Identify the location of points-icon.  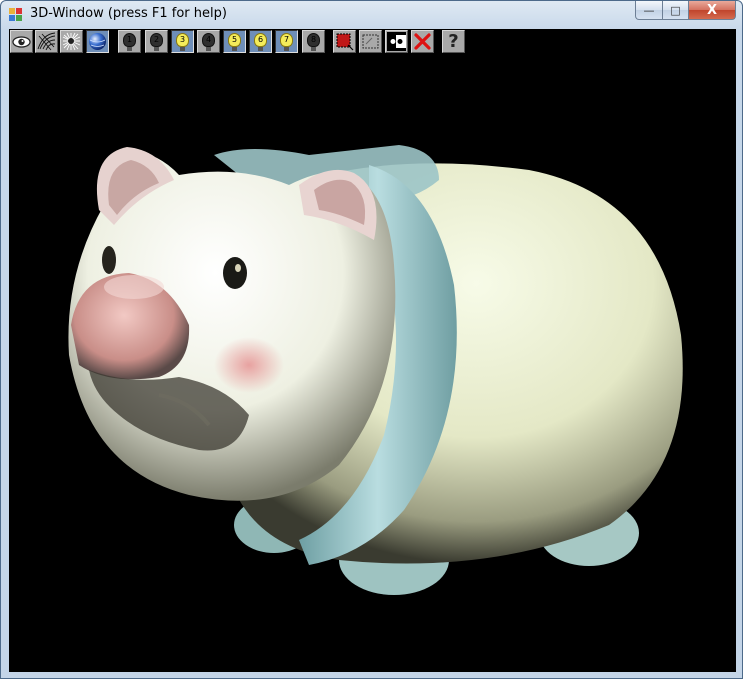
(71, 41).